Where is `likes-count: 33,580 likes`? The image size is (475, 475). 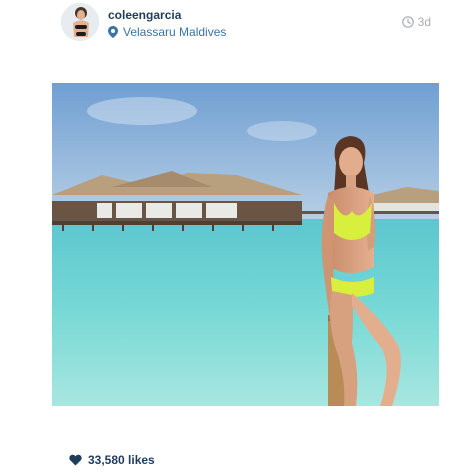
likes-count: 33,580 likes is located at coordinates (121, 460).